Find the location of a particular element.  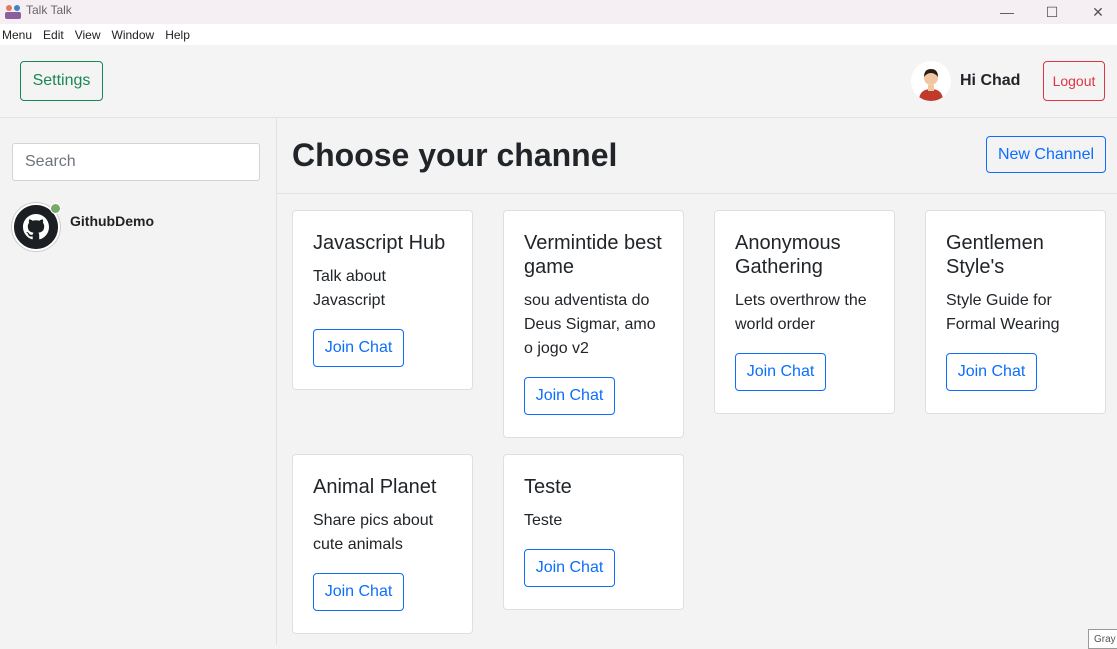

menu-menu: Menu is located at coordinates (17, 35).